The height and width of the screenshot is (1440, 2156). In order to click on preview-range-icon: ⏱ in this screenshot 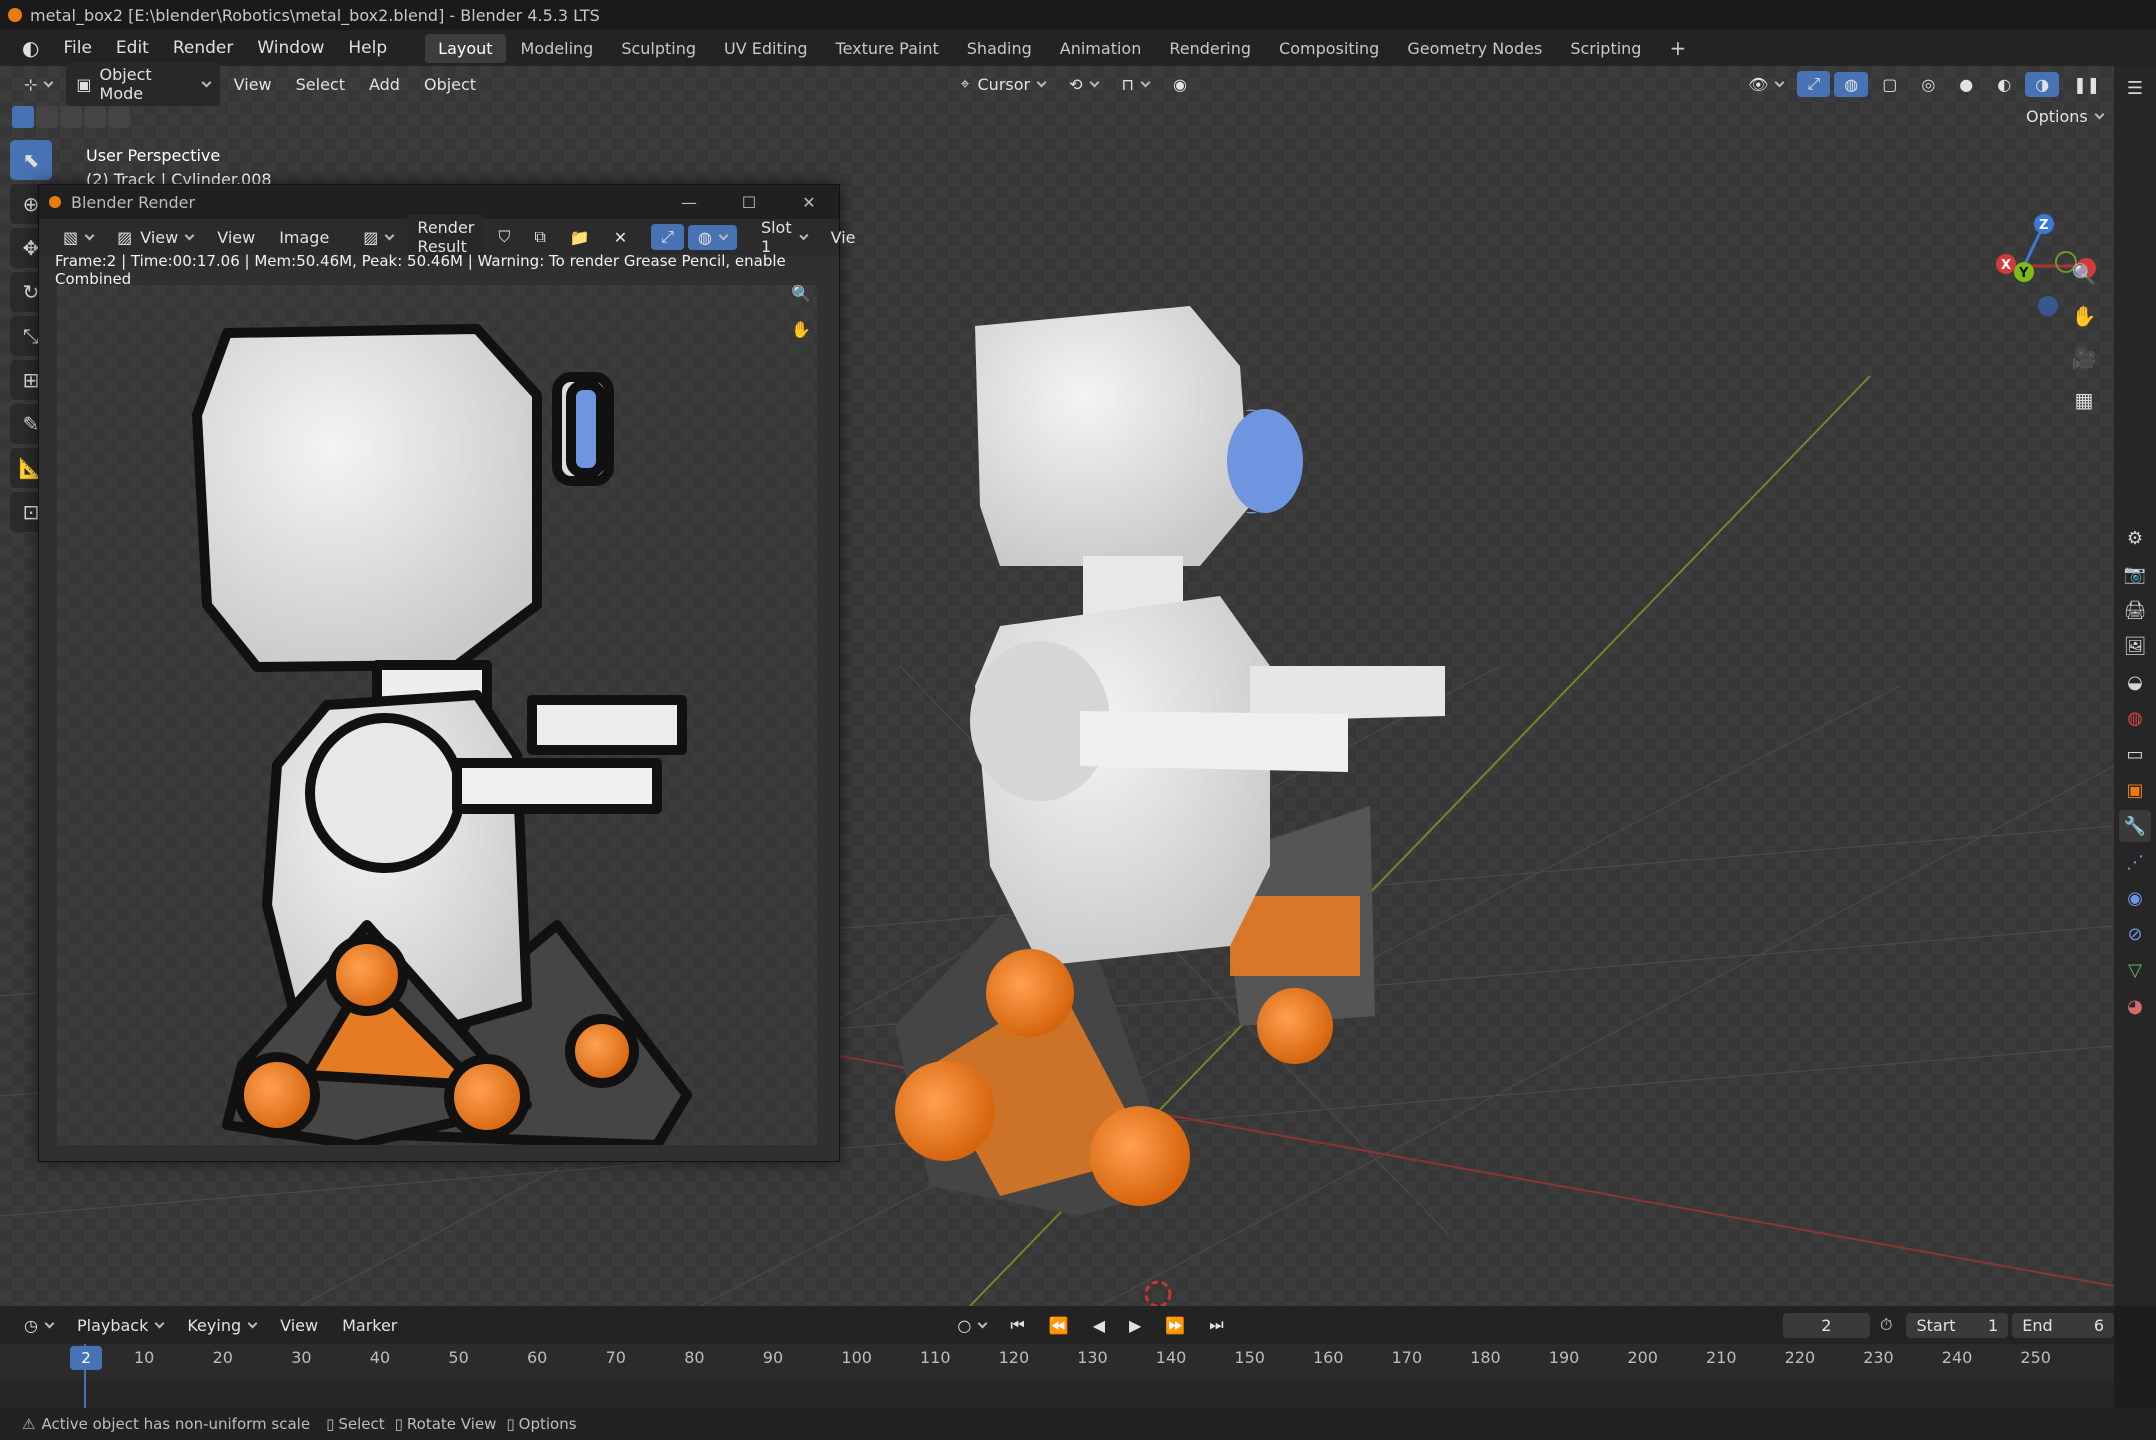, I will do `click(1886, 1325)`.